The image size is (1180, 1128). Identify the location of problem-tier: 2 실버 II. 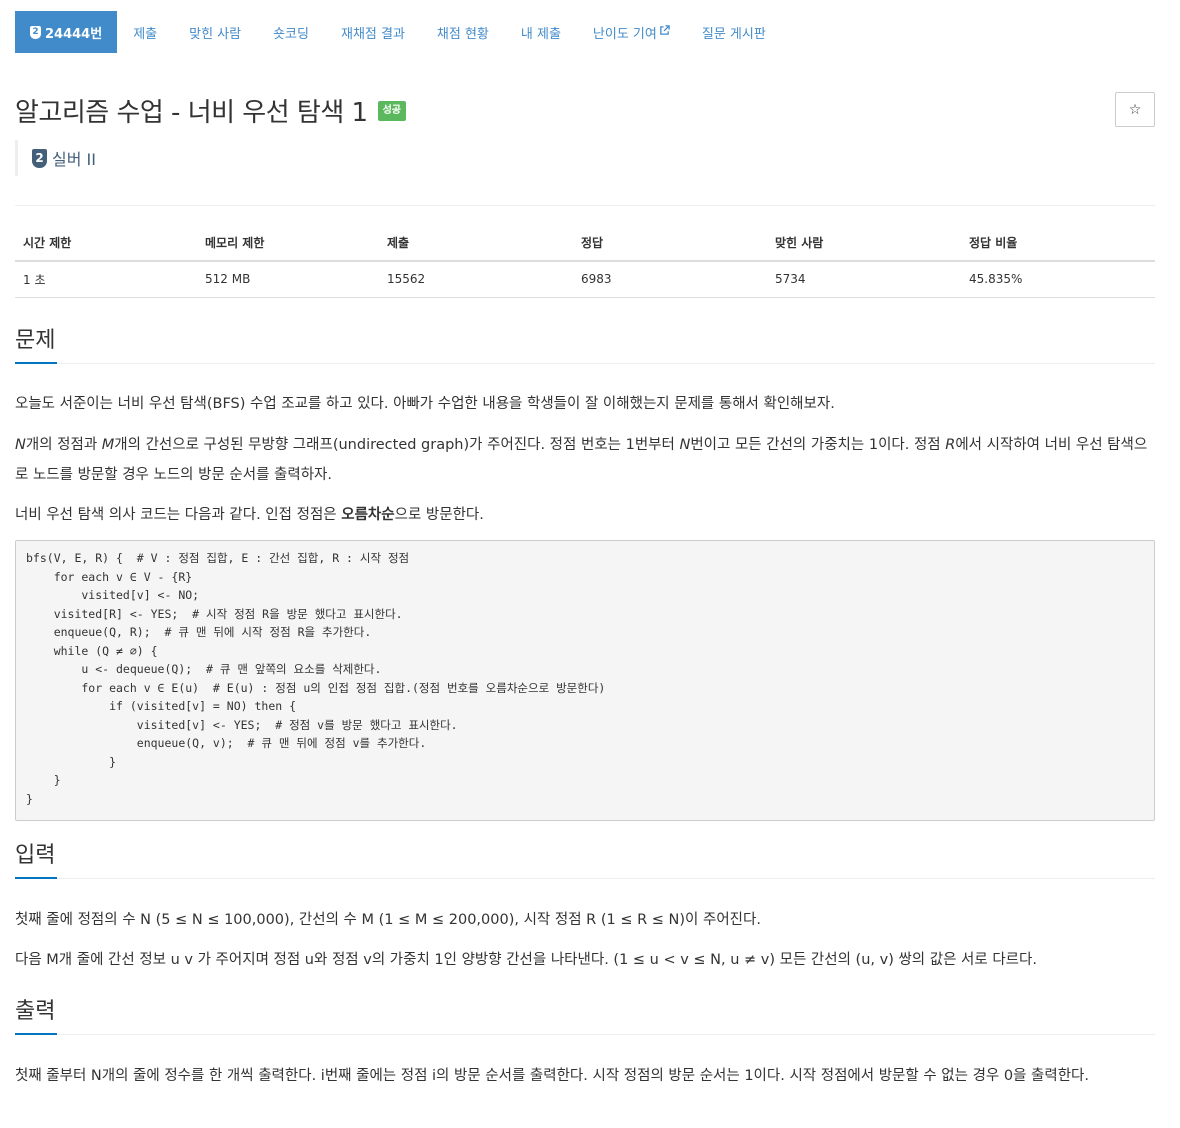
(55, 158).